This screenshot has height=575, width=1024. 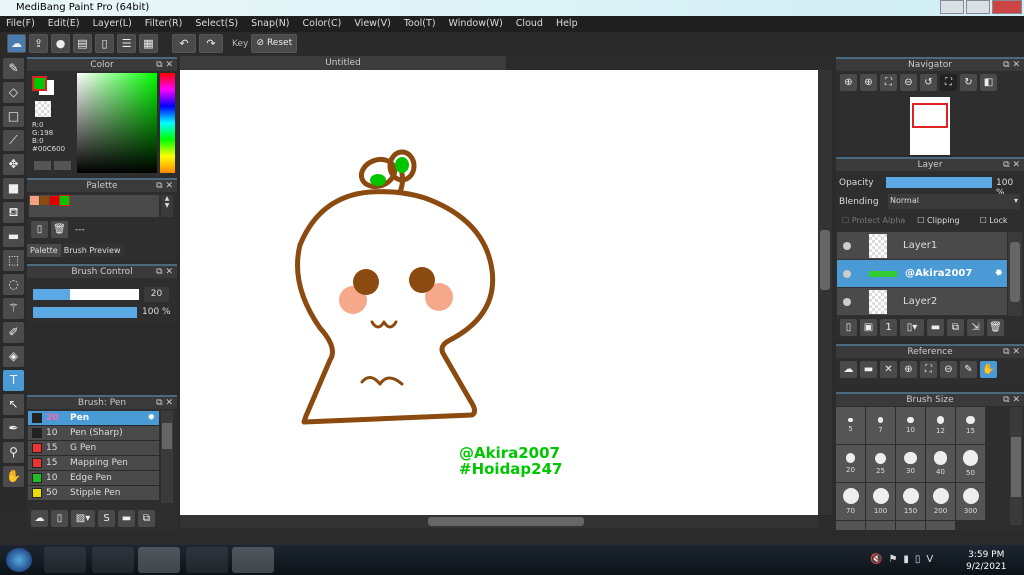 What do you see at coordinates (253, 560) in the screenshot?
I see `medibang-icon` at bounding box center [253, 560].